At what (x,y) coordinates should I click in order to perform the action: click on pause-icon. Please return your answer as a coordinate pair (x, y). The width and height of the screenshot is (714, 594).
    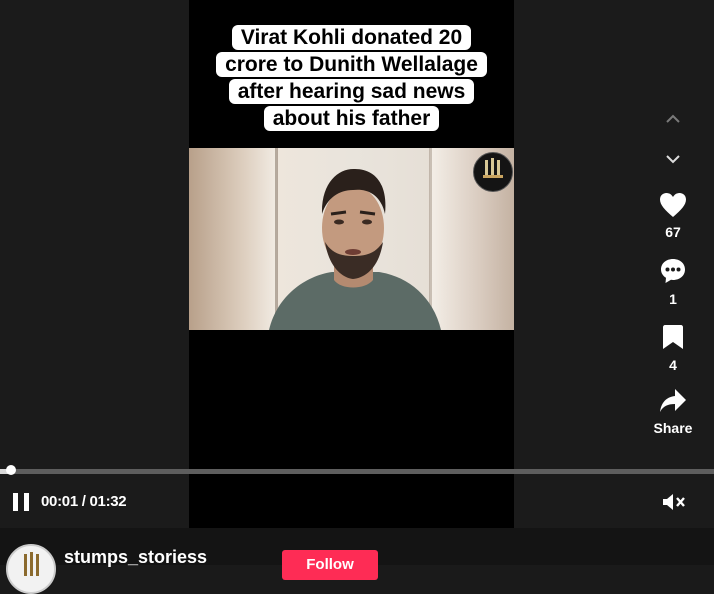
    Looking at the image, I should click on (21, 502).